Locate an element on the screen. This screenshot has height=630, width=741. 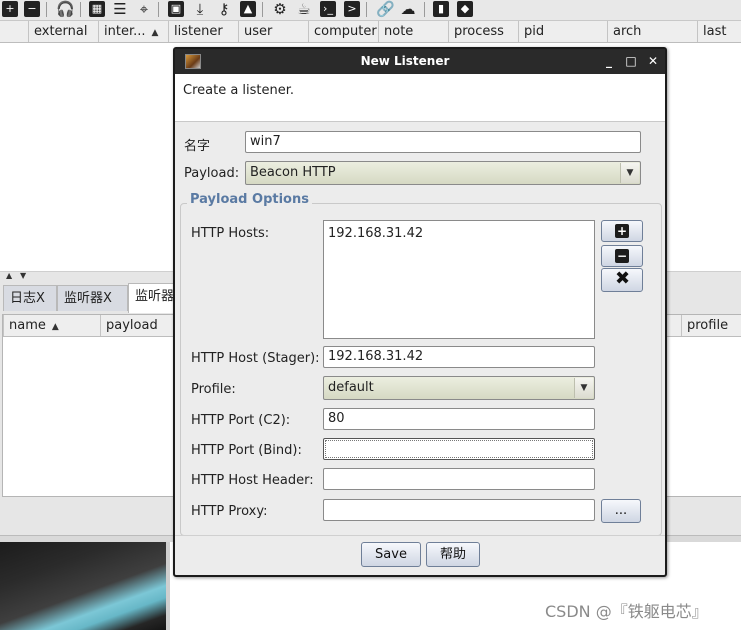
host-header-input is located at coordinates (459, 479).